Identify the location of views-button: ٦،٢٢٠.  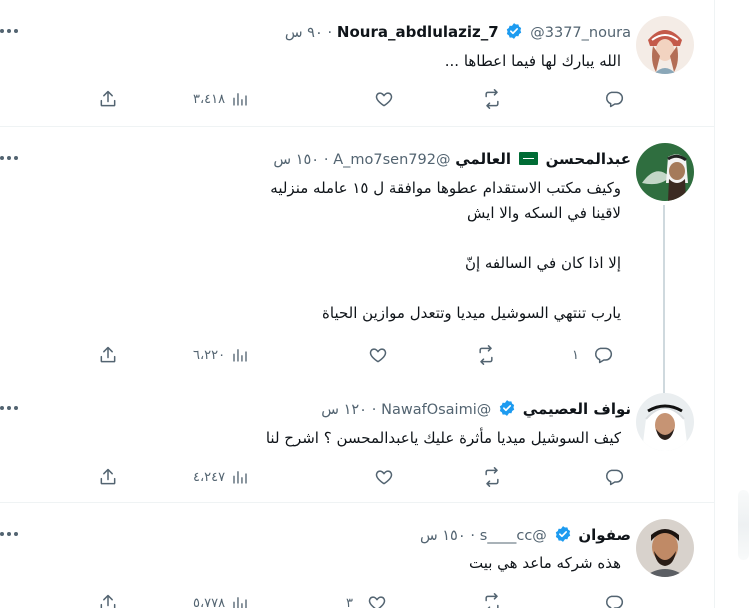
(221, 355).